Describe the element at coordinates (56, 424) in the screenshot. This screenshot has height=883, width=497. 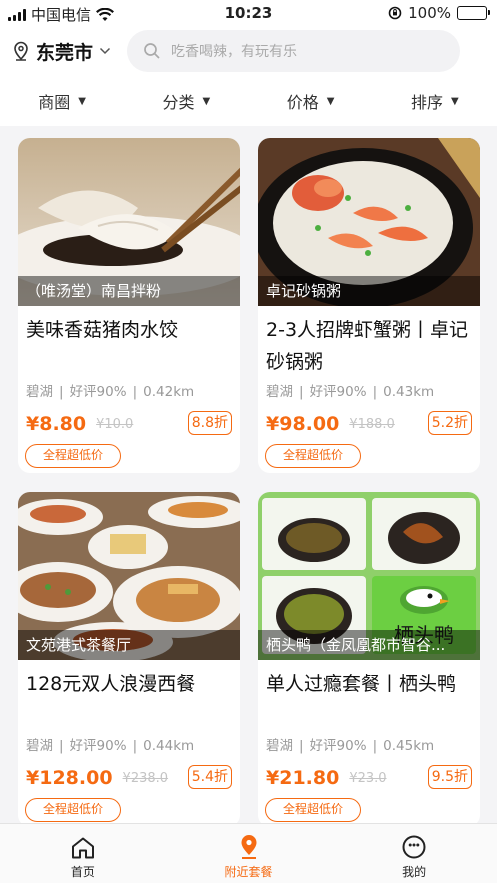
I see `price: ¥8.80` at that location.